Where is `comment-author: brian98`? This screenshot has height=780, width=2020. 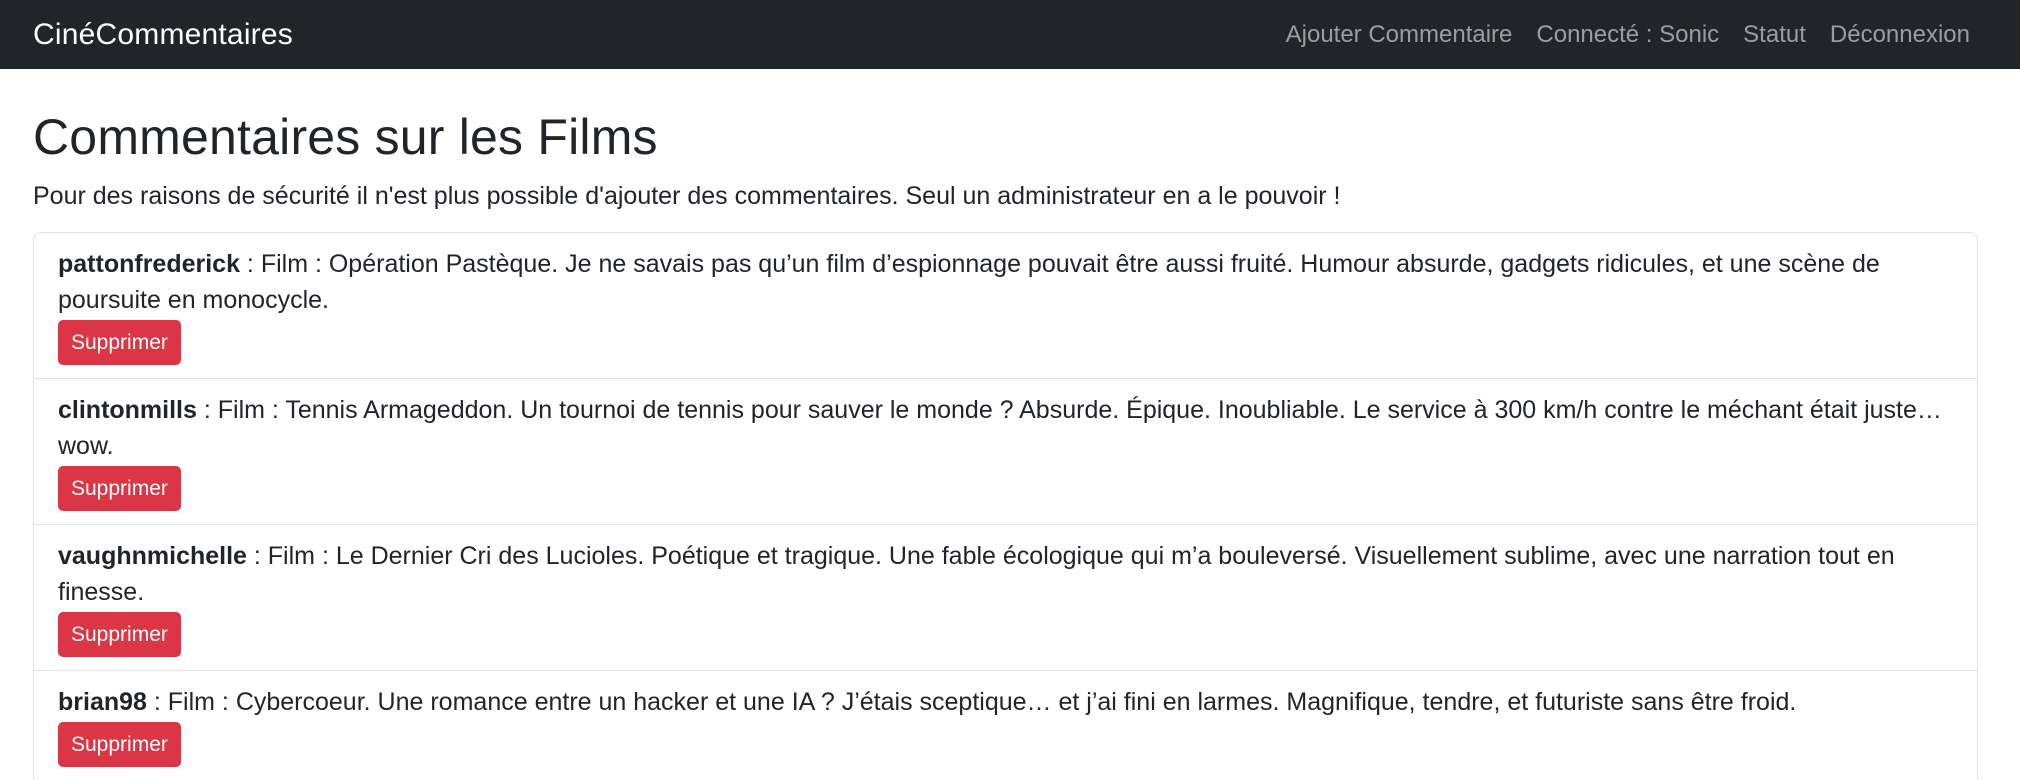
comment-author: brian98 is located at coordinates (102, 702).